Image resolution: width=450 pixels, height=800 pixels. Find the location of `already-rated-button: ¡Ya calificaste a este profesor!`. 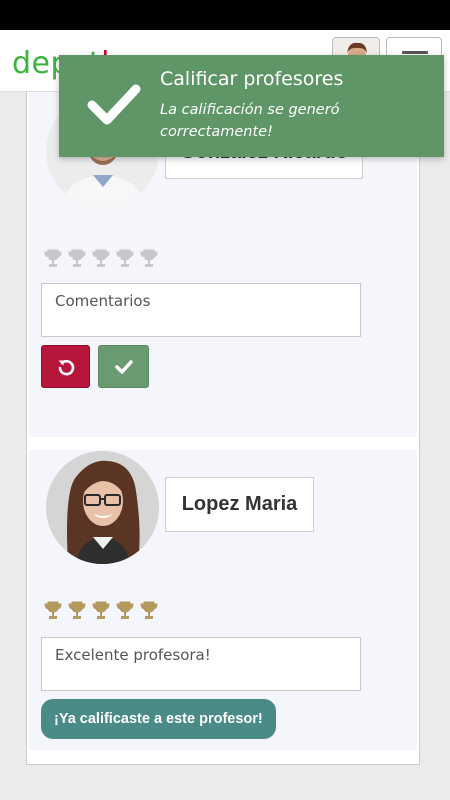

already-rated-button: ¡Ya calificaste a este profesor! is located at coordinates (158, 719).